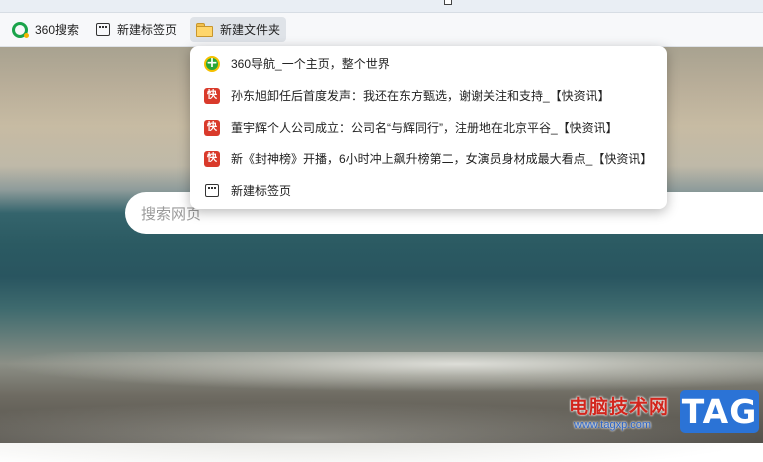 The width and height of the screenshot is (763, 462). I want to click on menu-item-new-tab: 新建标签页, so click(428, 190).